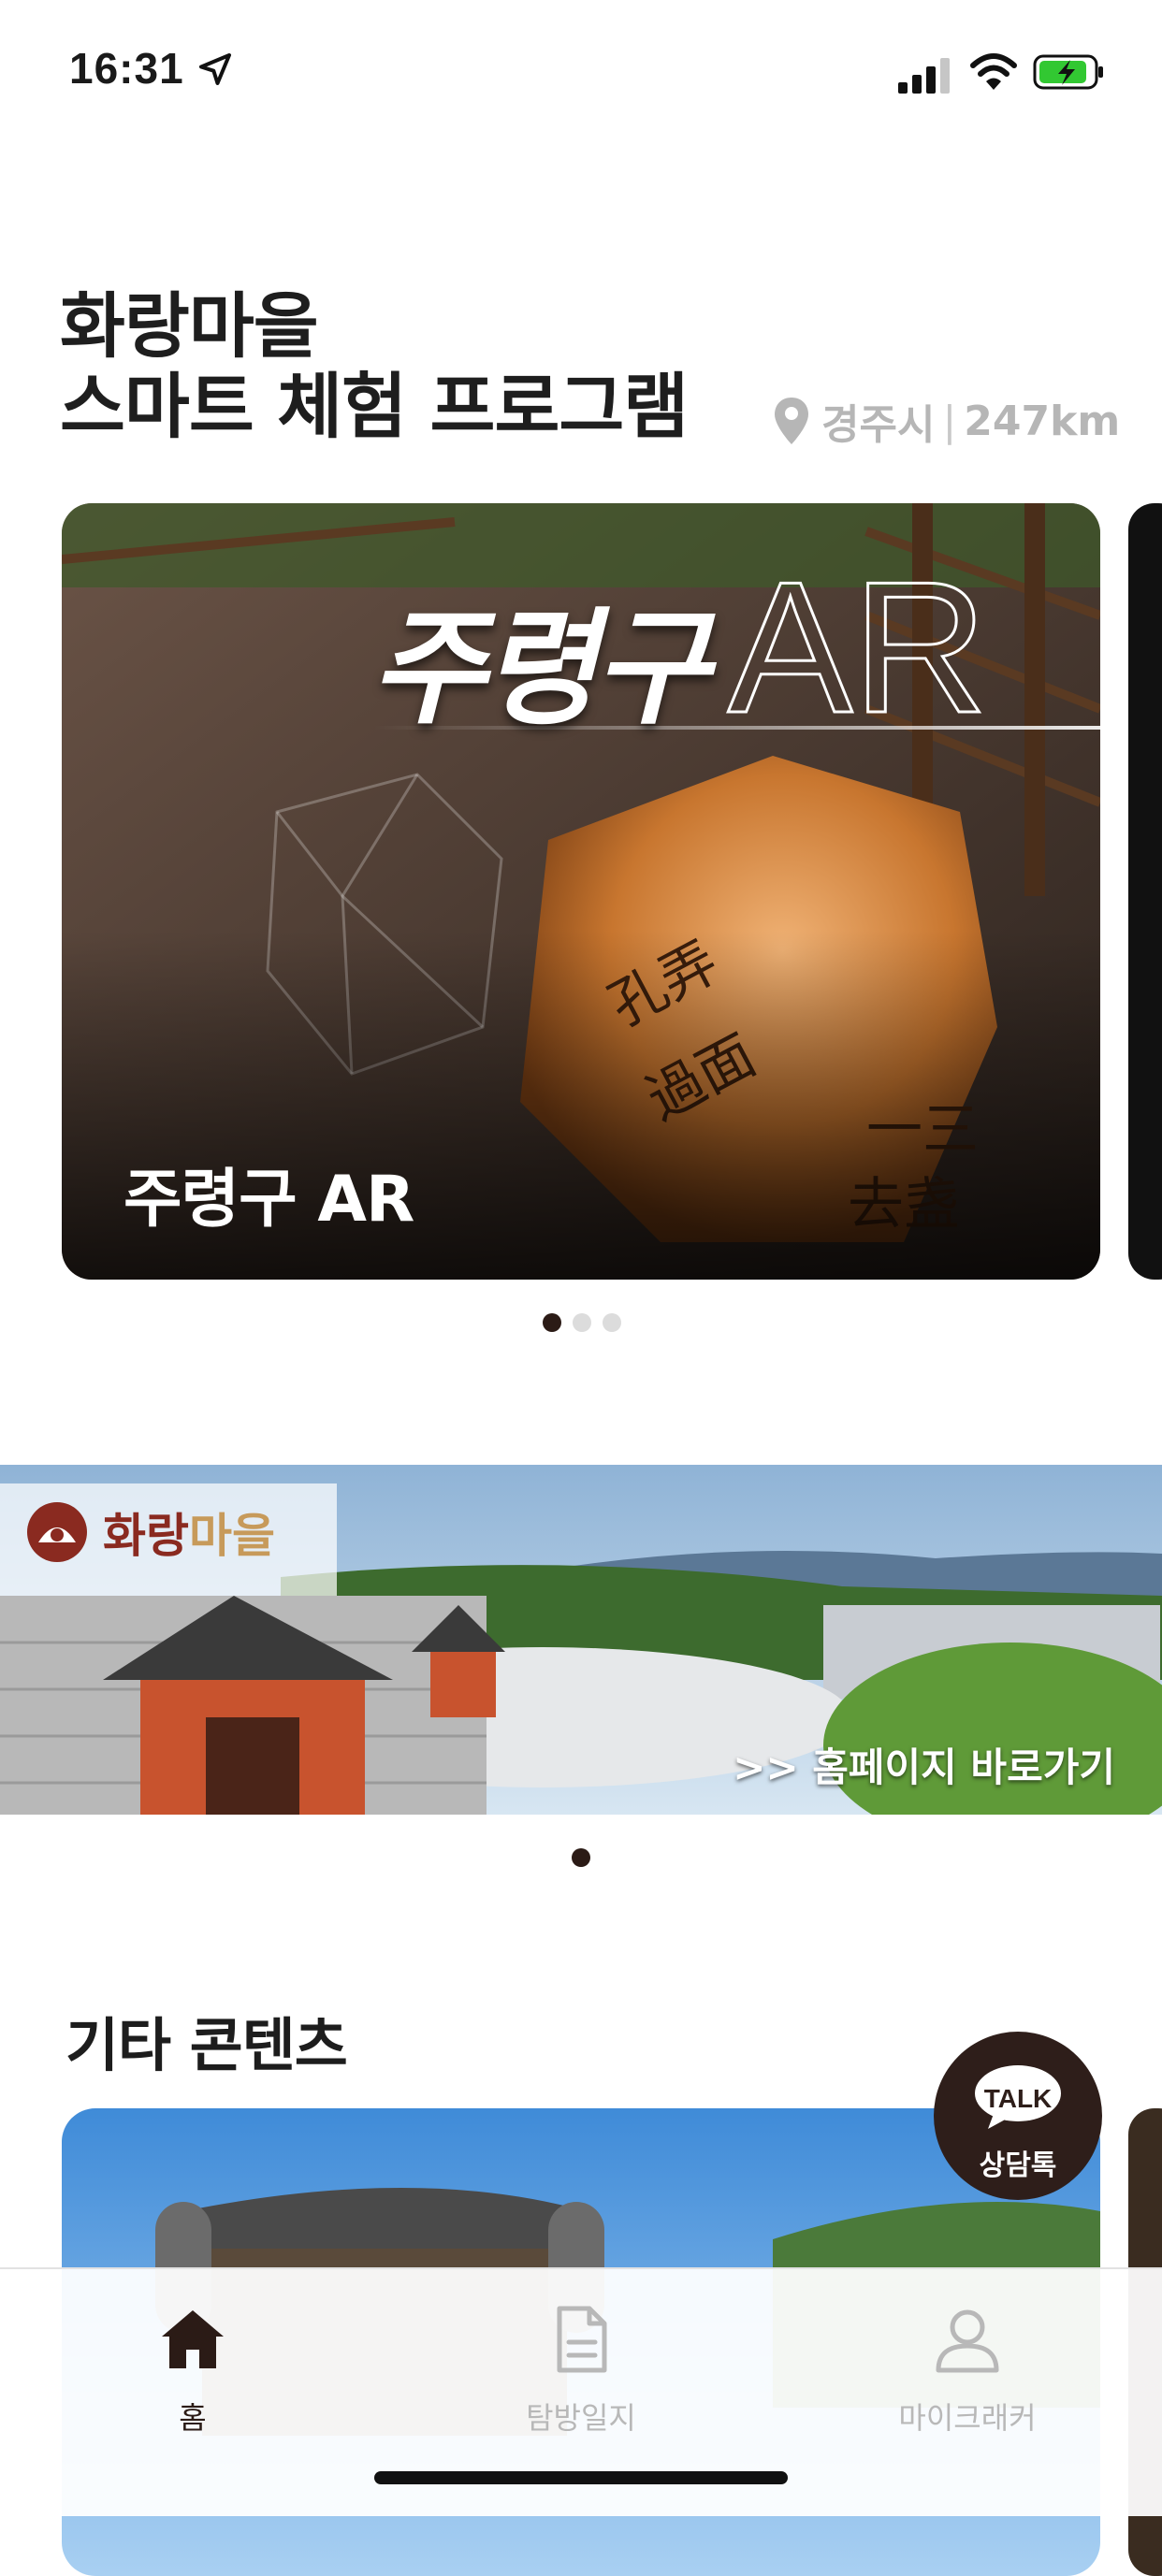 Image resolution: width=1162 pixels, height=2576 pixels. I want to click on talk-button-label: 상담톡, so click(1018, 2166).